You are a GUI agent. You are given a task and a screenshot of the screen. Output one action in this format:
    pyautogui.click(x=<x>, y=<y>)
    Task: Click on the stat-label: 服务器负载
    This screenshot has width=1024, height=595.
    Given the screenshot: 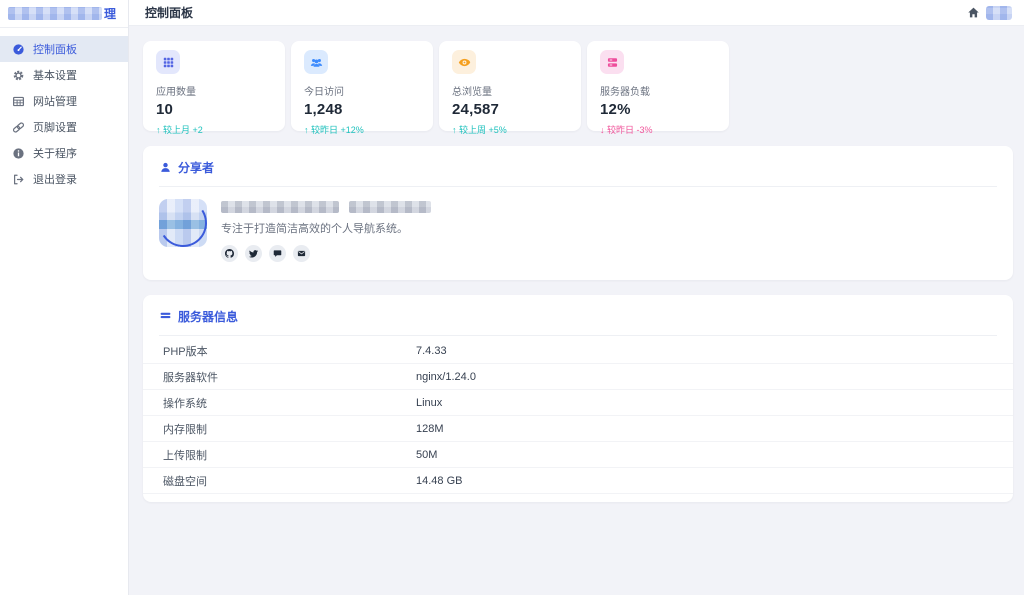 What is the action you would take?
    pyautogui.click(x=625, y=92)
    